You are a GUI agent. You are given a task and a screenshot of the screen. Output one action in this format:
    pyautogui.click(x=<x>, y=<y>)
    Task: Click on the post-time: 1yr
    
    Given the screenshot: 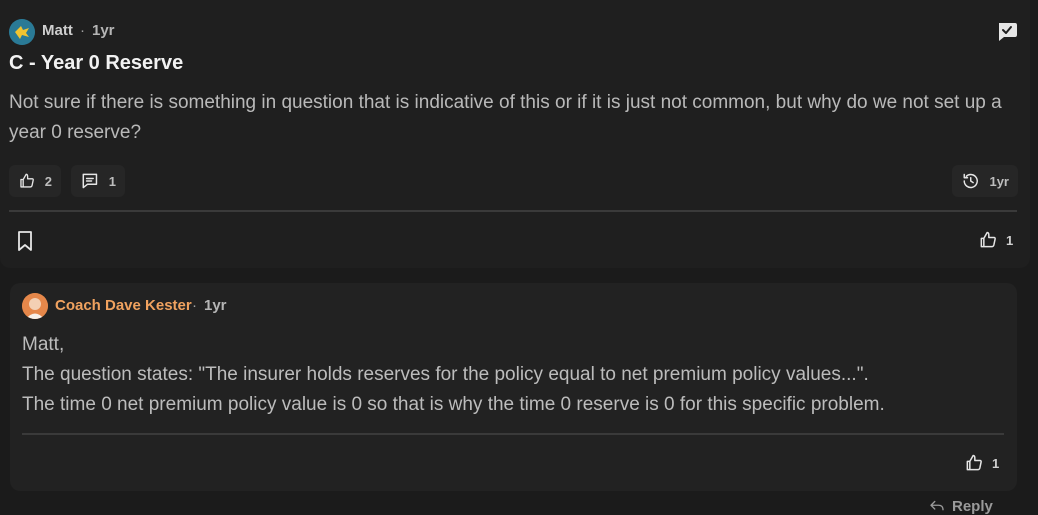 What is the action you would take?
    pyautogui.click(x=103, y=30)
    